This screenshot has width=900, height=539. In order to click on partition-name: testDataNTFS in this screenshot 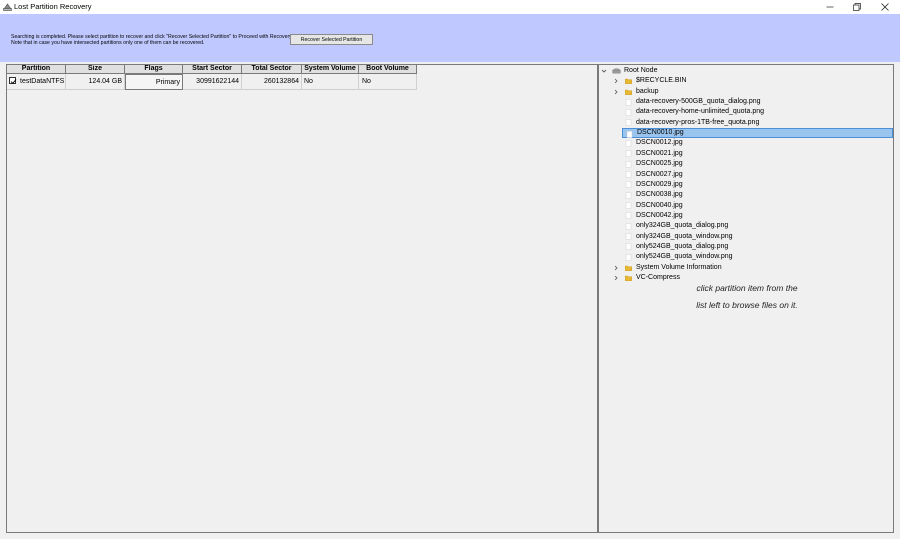, I will do `click(42, 81)`.